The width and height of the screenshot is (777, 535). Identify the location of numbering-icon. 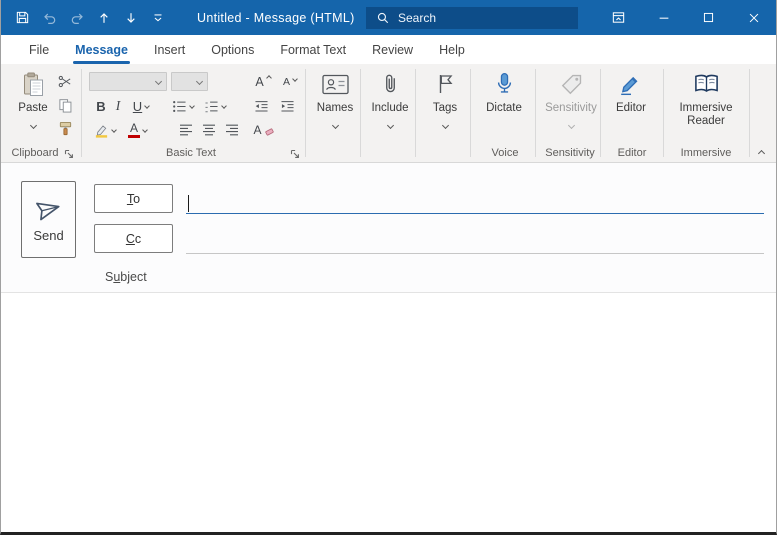
(211, 106).